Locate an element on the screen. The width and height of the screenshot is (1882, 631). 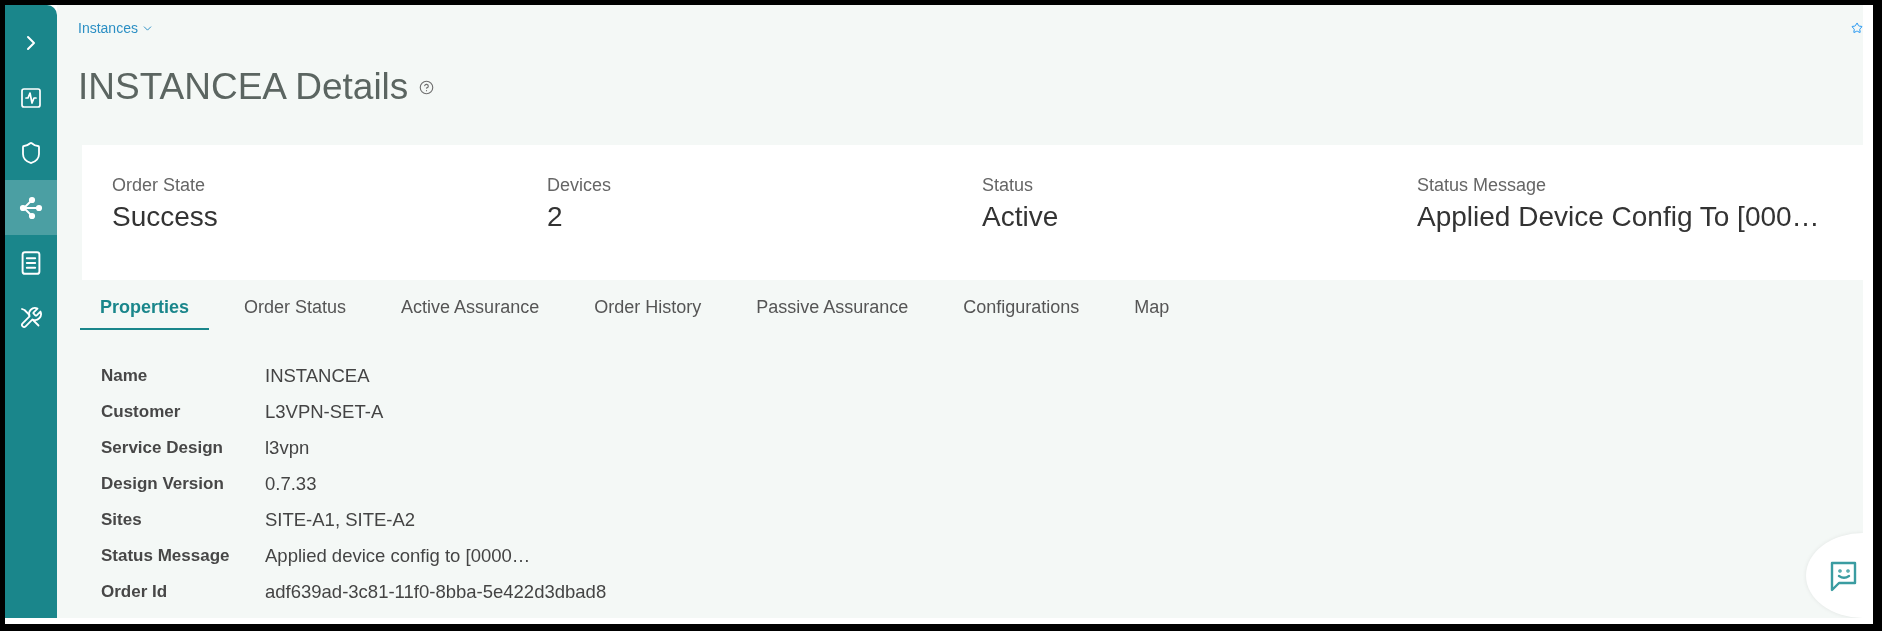
tab: Order History is located at coordinates (648, 305).